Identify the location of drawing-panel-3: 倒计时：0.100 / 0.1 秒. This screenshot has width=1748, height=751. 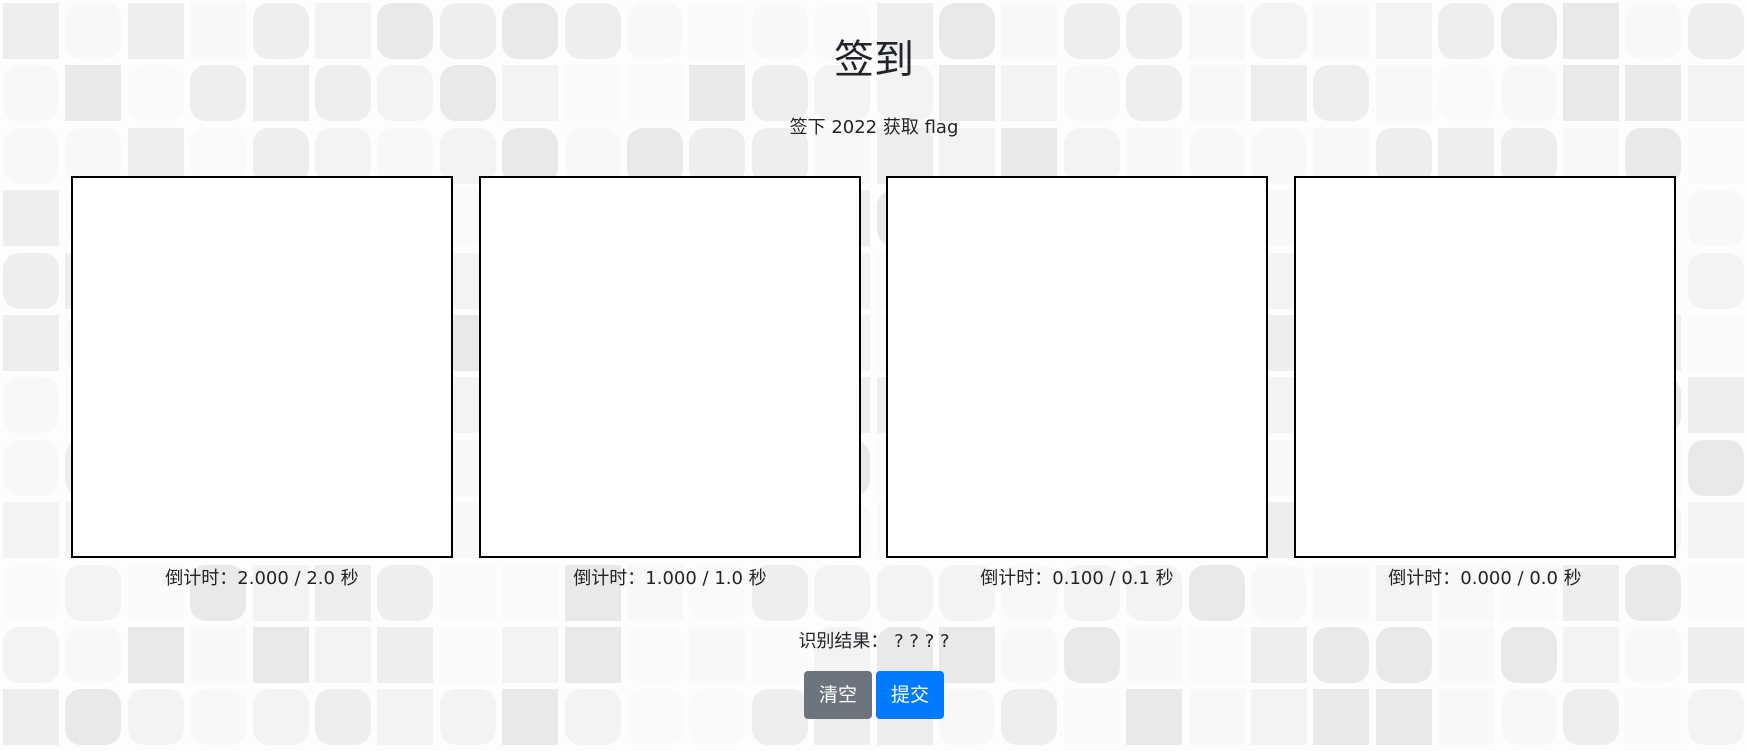
(1077, 383).